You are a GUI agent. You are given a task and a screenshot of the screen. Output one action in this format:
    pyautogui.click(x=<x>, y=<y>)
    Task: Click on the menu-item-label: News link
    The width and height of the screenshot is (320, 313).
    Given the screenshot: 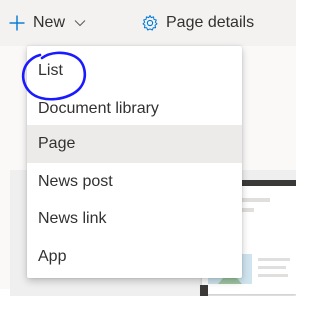 What is the action you would take?
    pyautogui.click(x=72, y=218)
    